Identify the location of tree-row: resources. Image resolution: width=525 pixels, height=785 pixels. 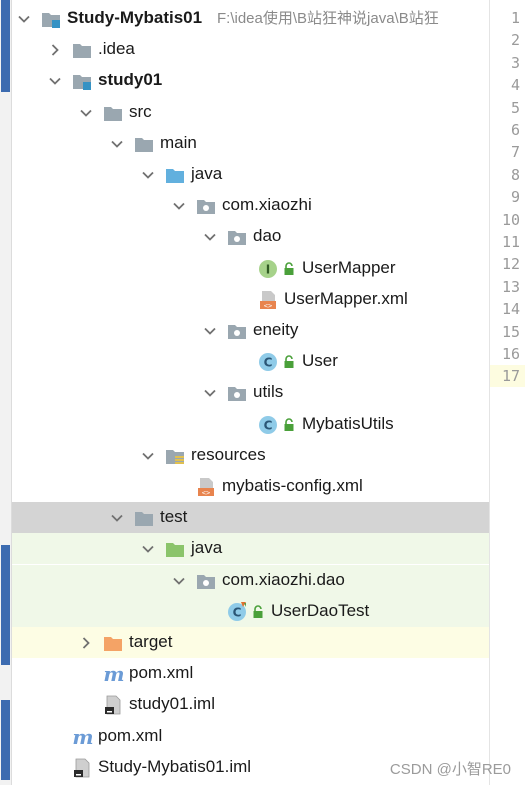
(250, 455).